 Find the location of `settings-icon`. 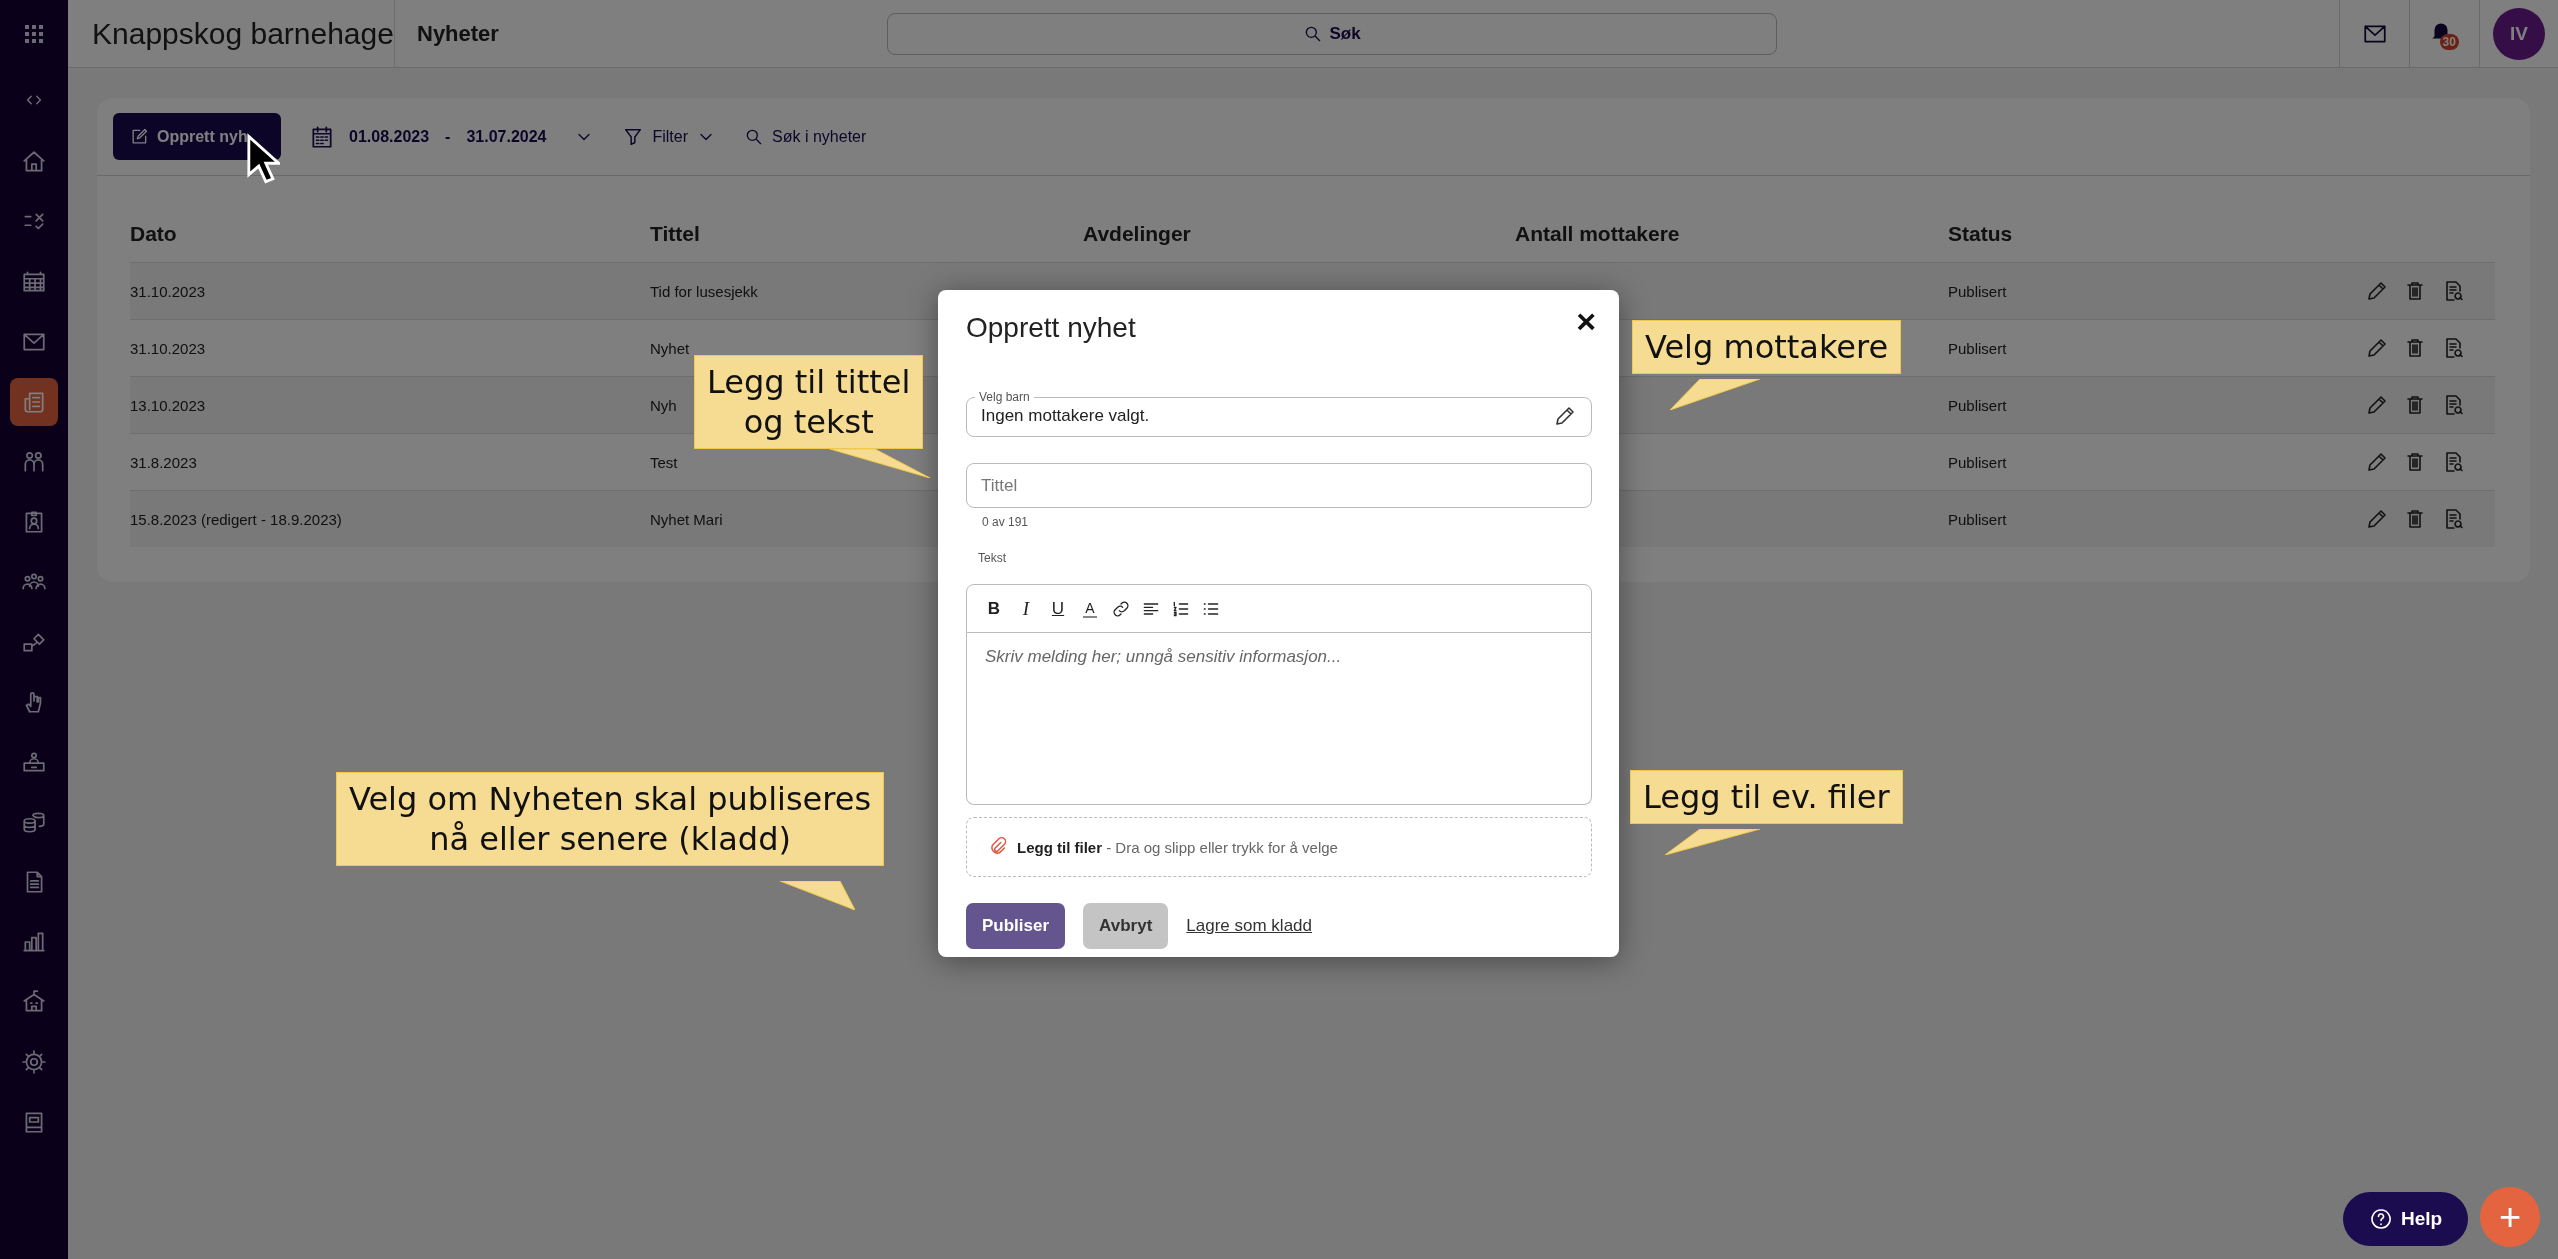

settings-icon is located at coordinates (34, 1062).